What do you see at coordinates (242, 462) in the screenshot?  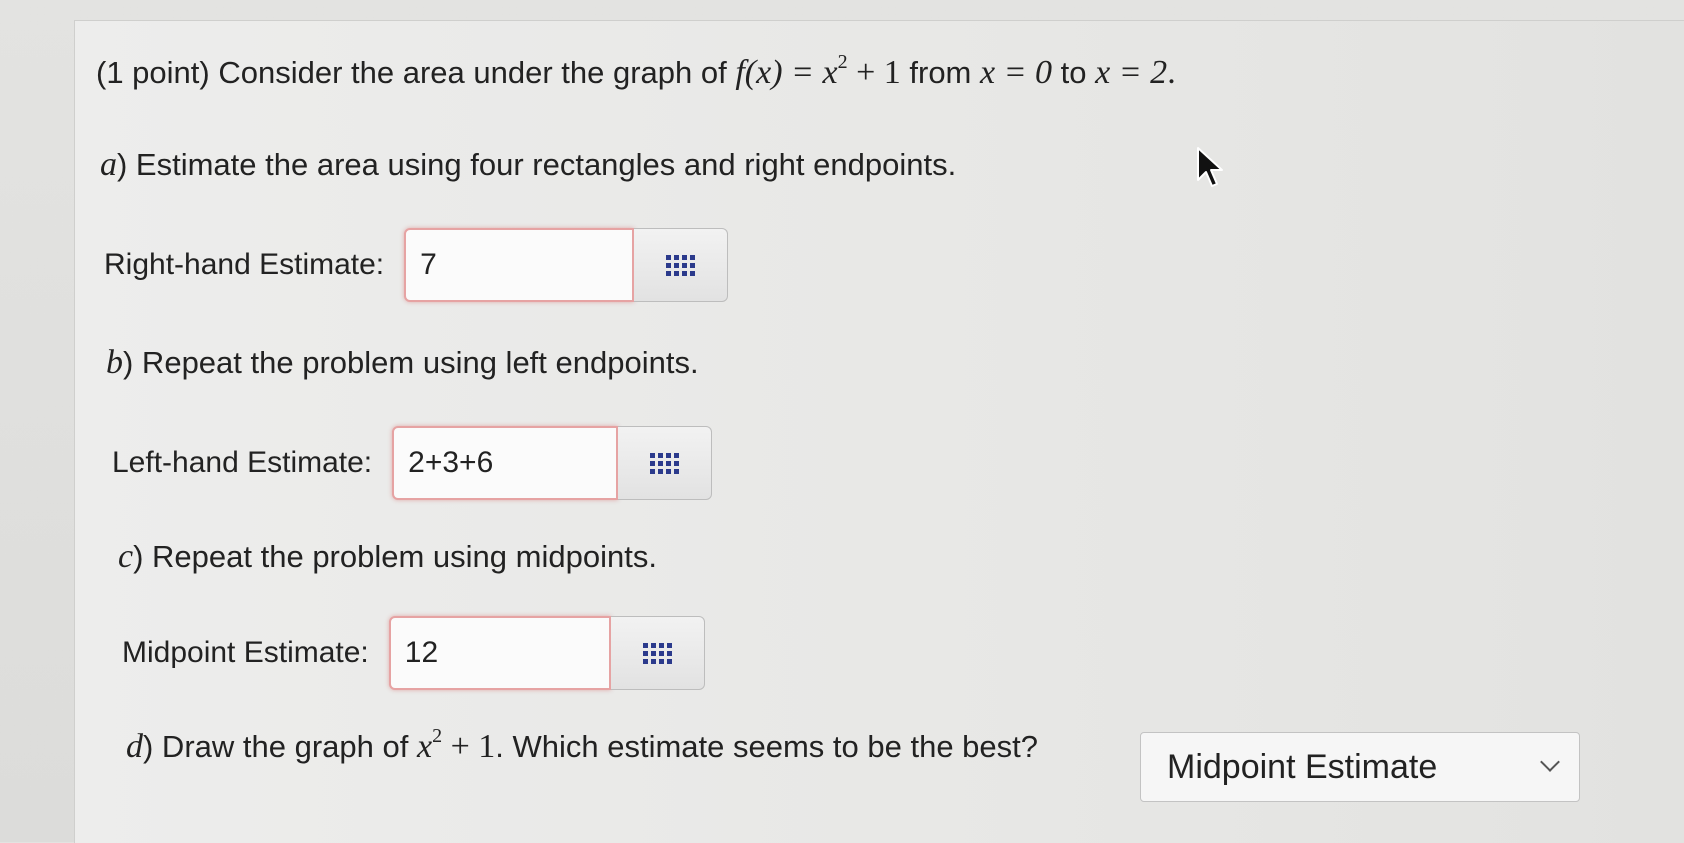 I see `left-hand-estimate-label: Left-hand Estimate:` at bounding box center [242, 462].